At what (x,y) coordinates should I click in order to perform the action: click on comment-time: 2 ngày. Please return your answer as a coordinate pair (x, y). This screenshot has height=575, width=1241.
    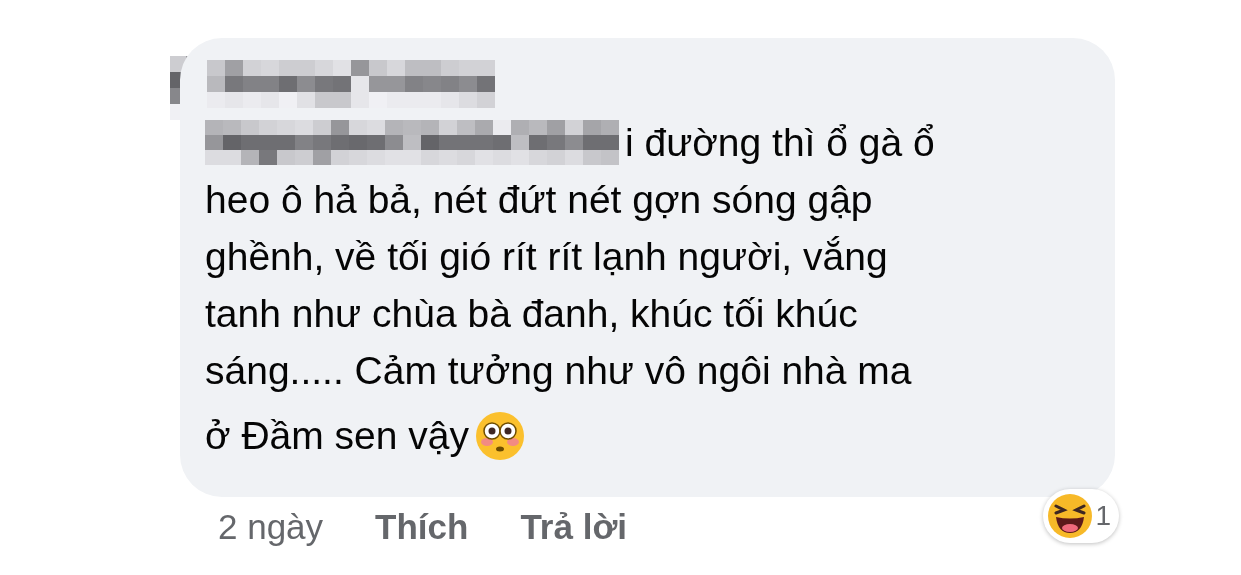
    Looking at the image, I should click on (271, 527).